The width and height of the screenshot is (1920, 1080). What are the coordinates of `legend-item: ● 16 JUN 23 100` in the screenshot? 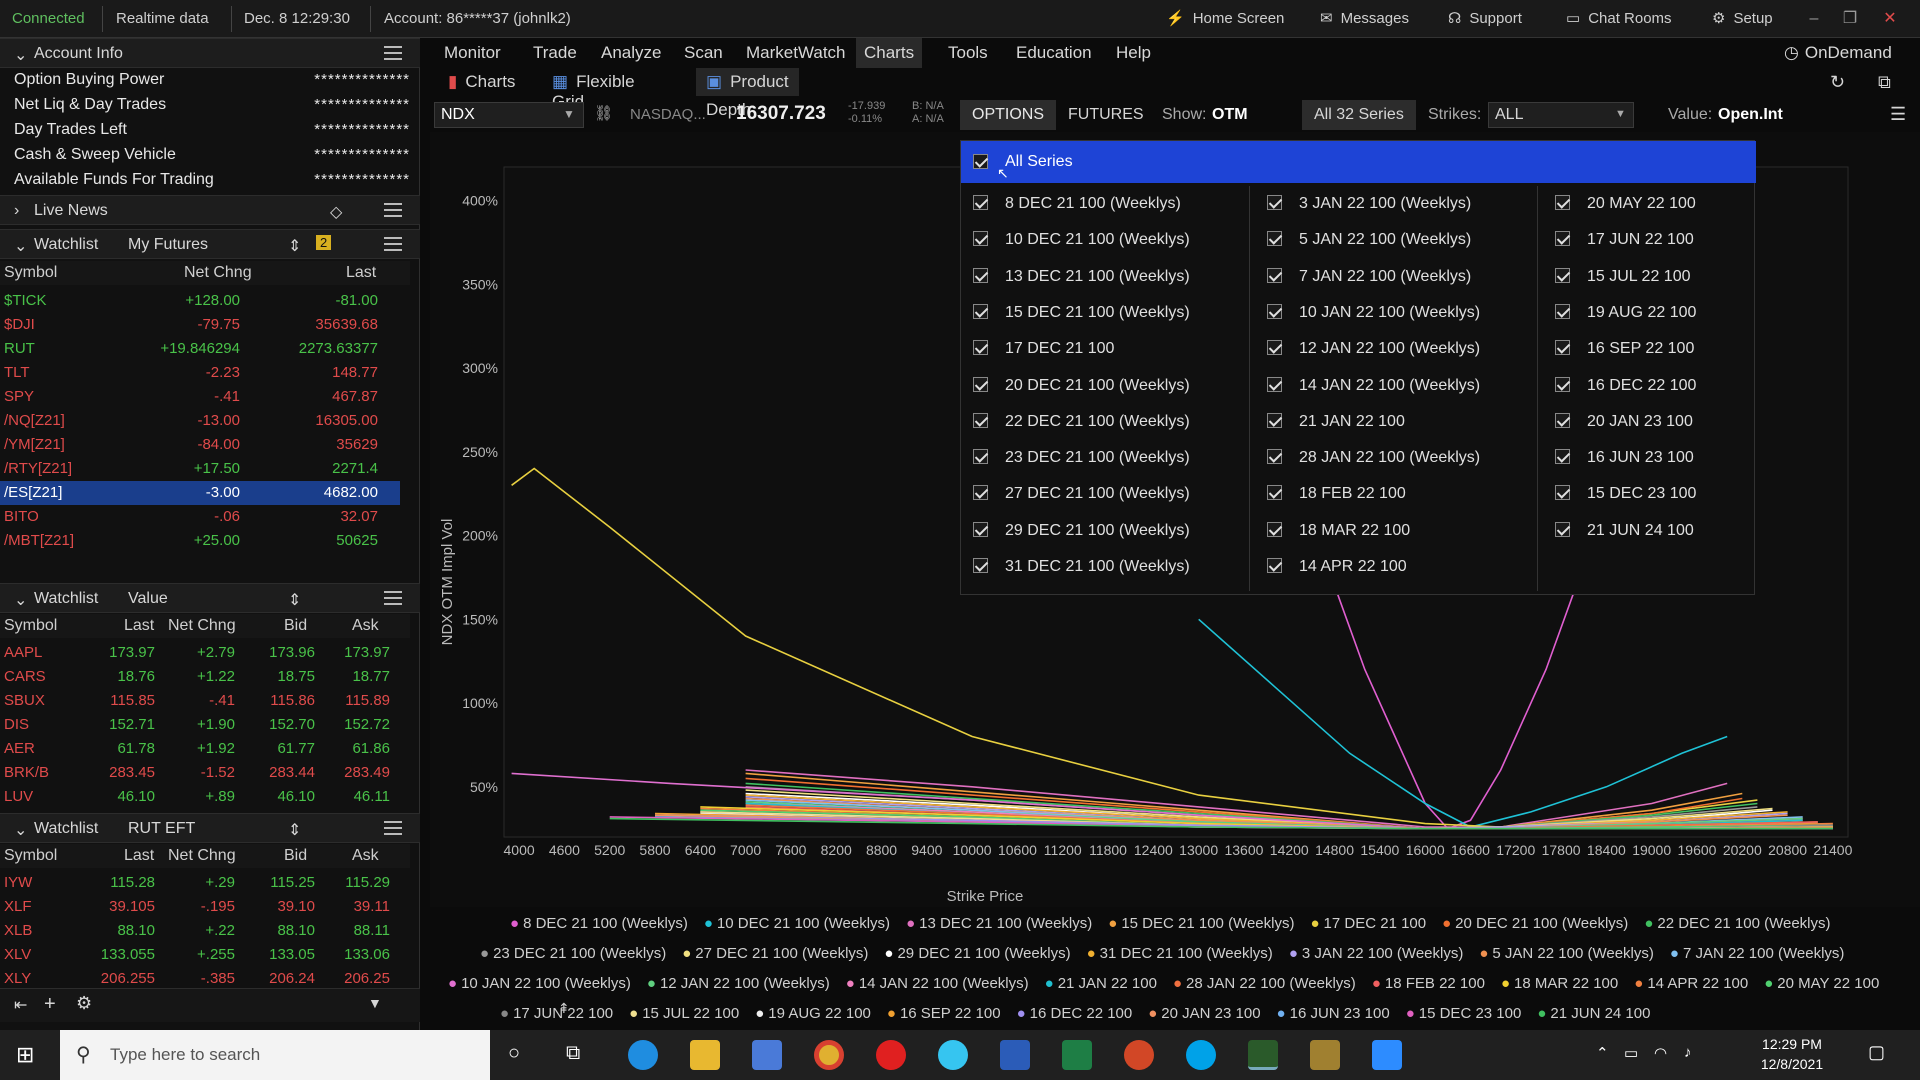 It's located at (1333, 1013).